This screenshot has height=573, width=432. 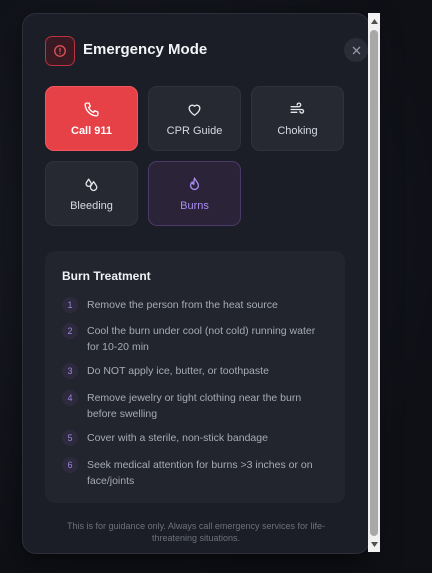 What do you see at coordinates (182, 305) in the screenshot?
I see `step-text: Remove the person from the heat source` at bounding box center [182, 305].